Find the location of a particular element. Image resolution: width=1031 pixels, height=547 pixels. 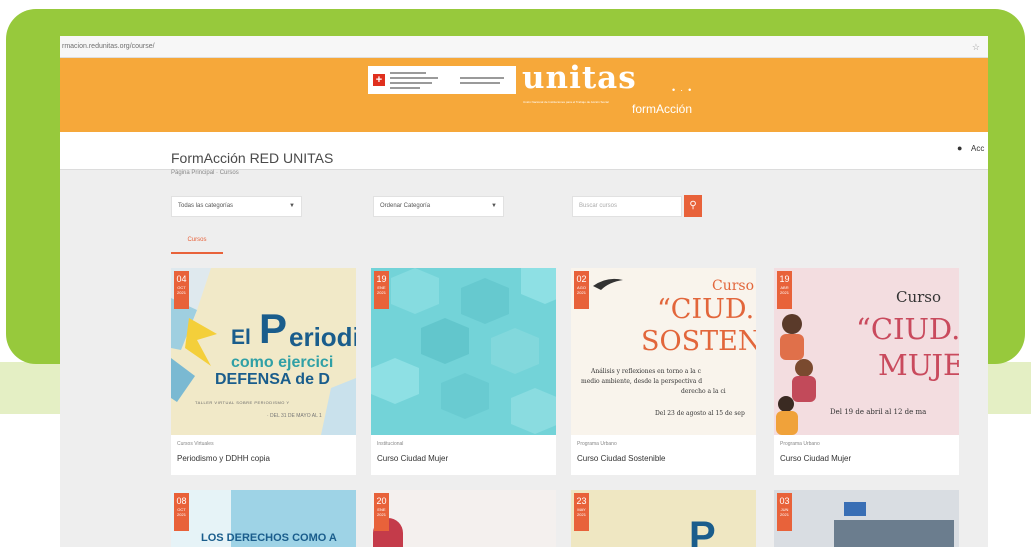

art-dates: Del 23 de agosto al 15 de sep is located at coordinates (700, 413).